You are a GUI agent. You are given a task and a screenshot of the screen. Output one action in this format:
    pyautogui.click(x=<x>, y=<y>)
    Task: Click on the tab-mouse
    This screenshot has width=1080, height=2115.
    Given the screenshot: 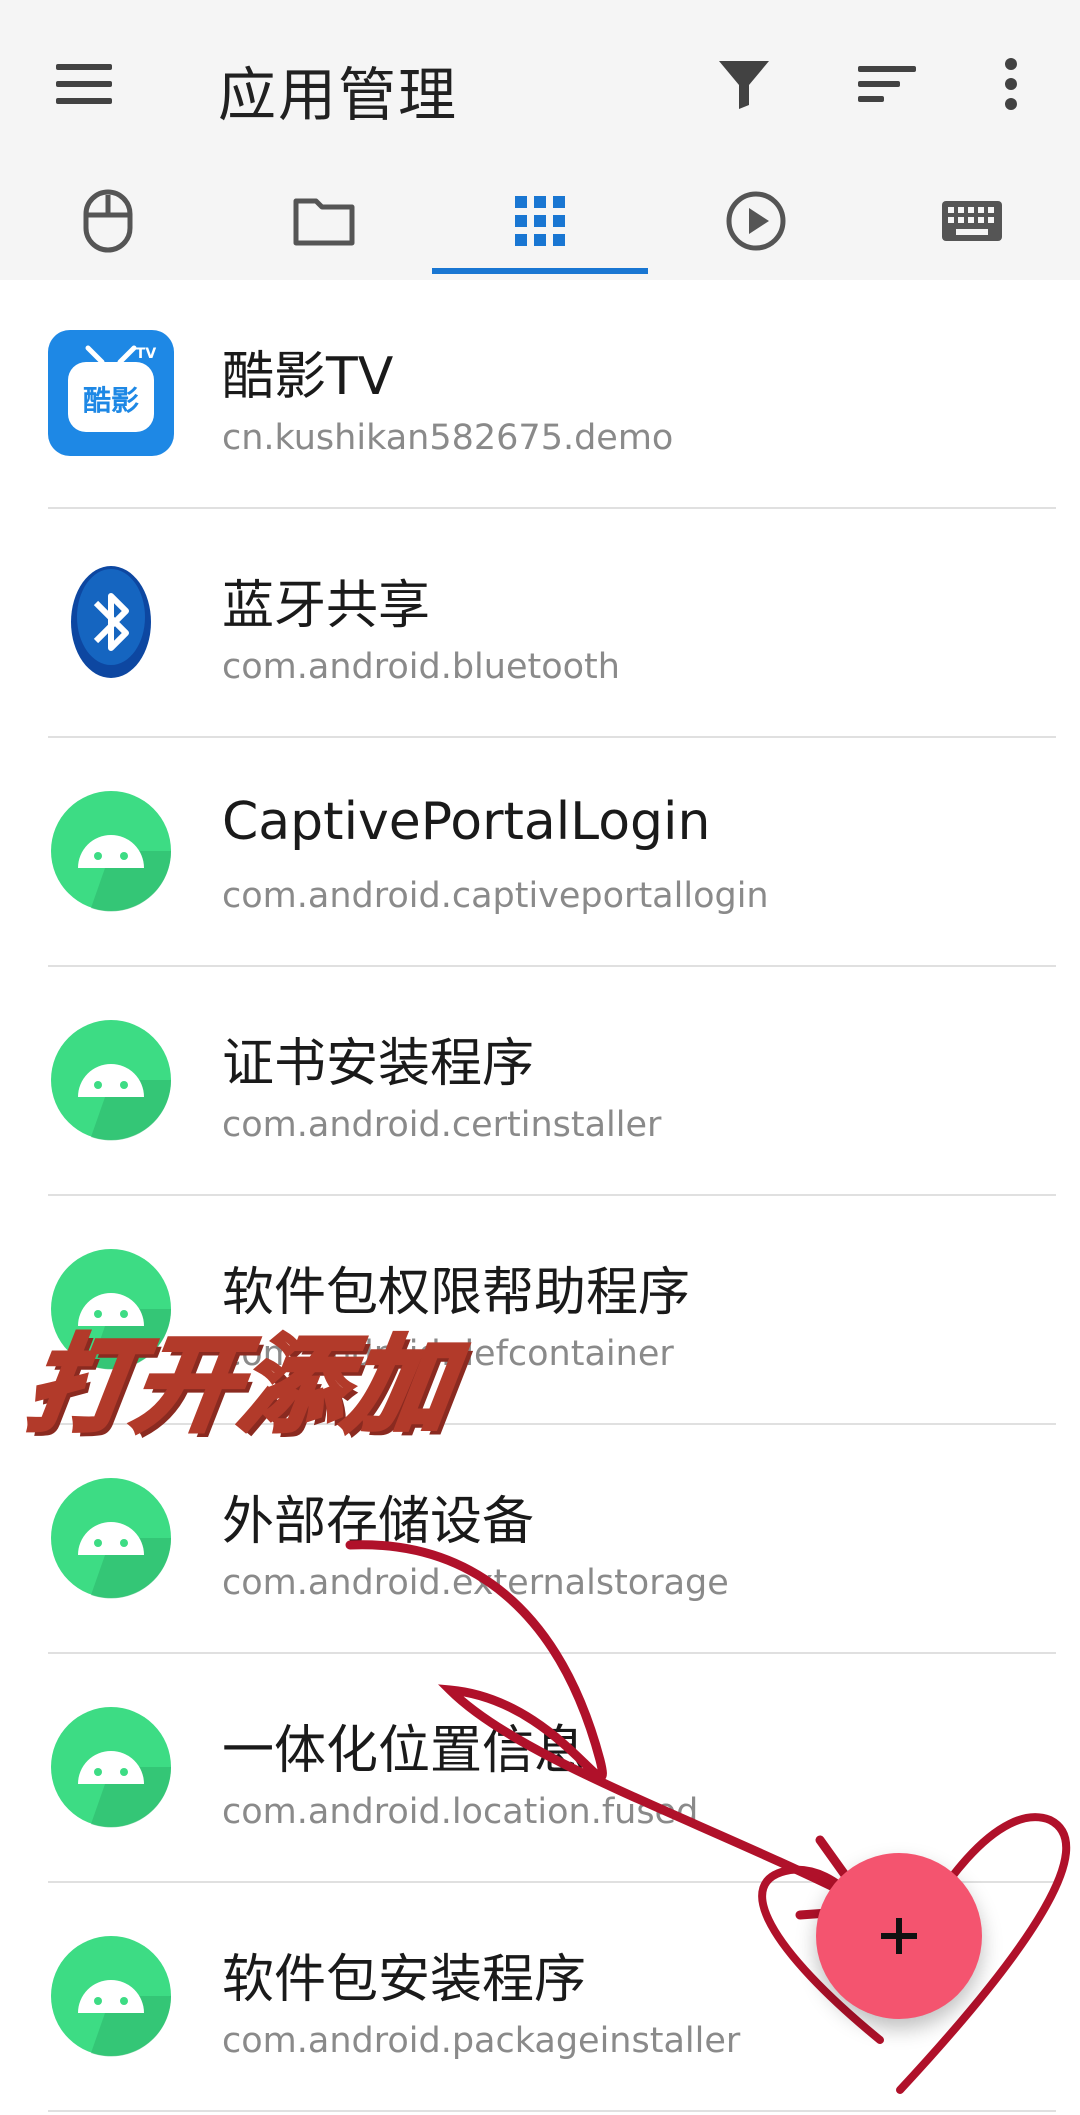 What is the action you would take?
    pyautogui.click(x=108, y=221)
    